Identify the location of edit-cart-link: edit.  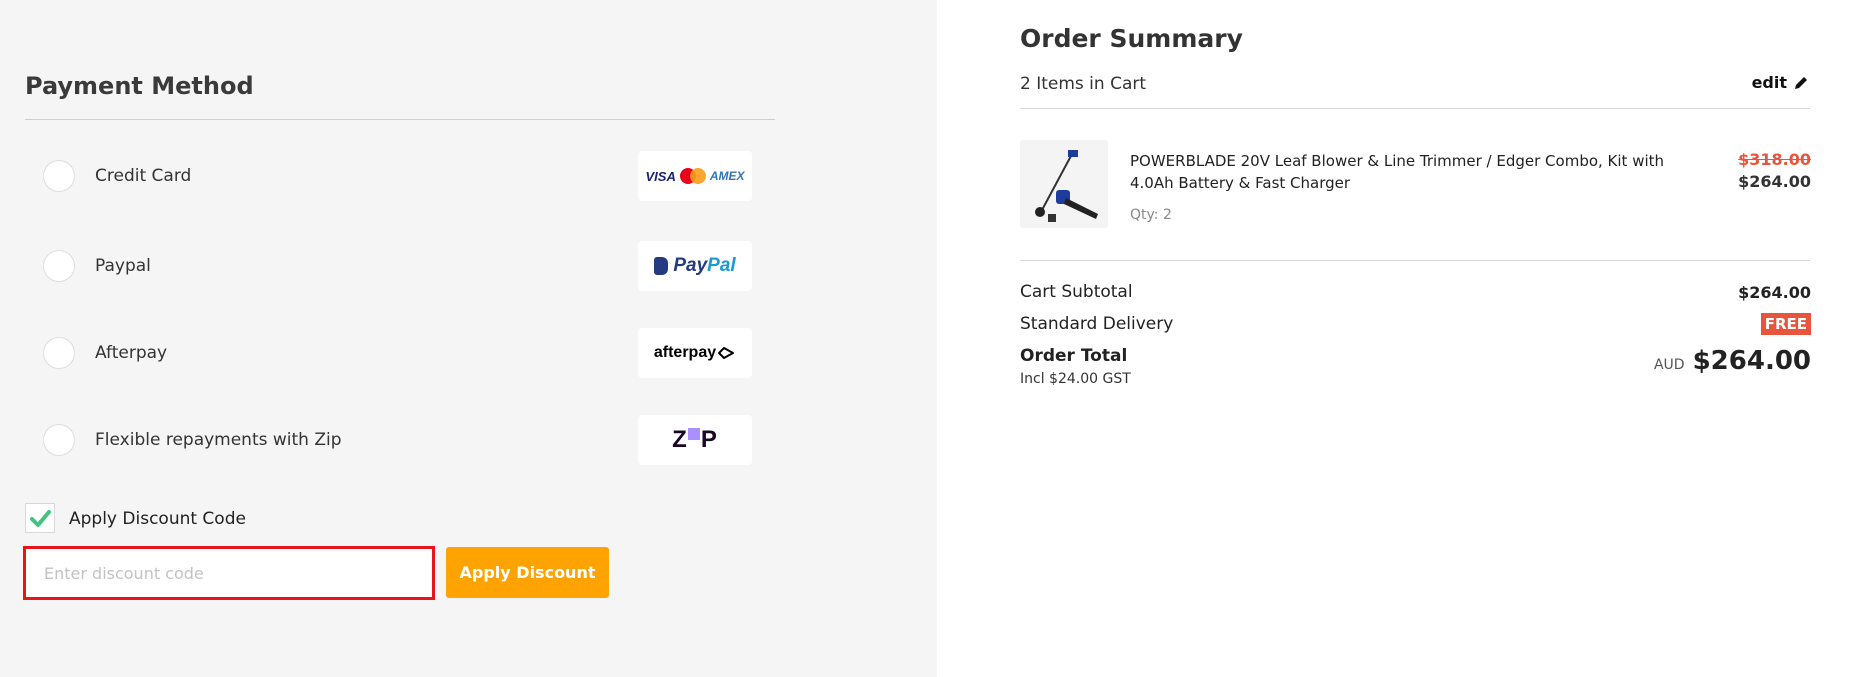
(1780, 82).